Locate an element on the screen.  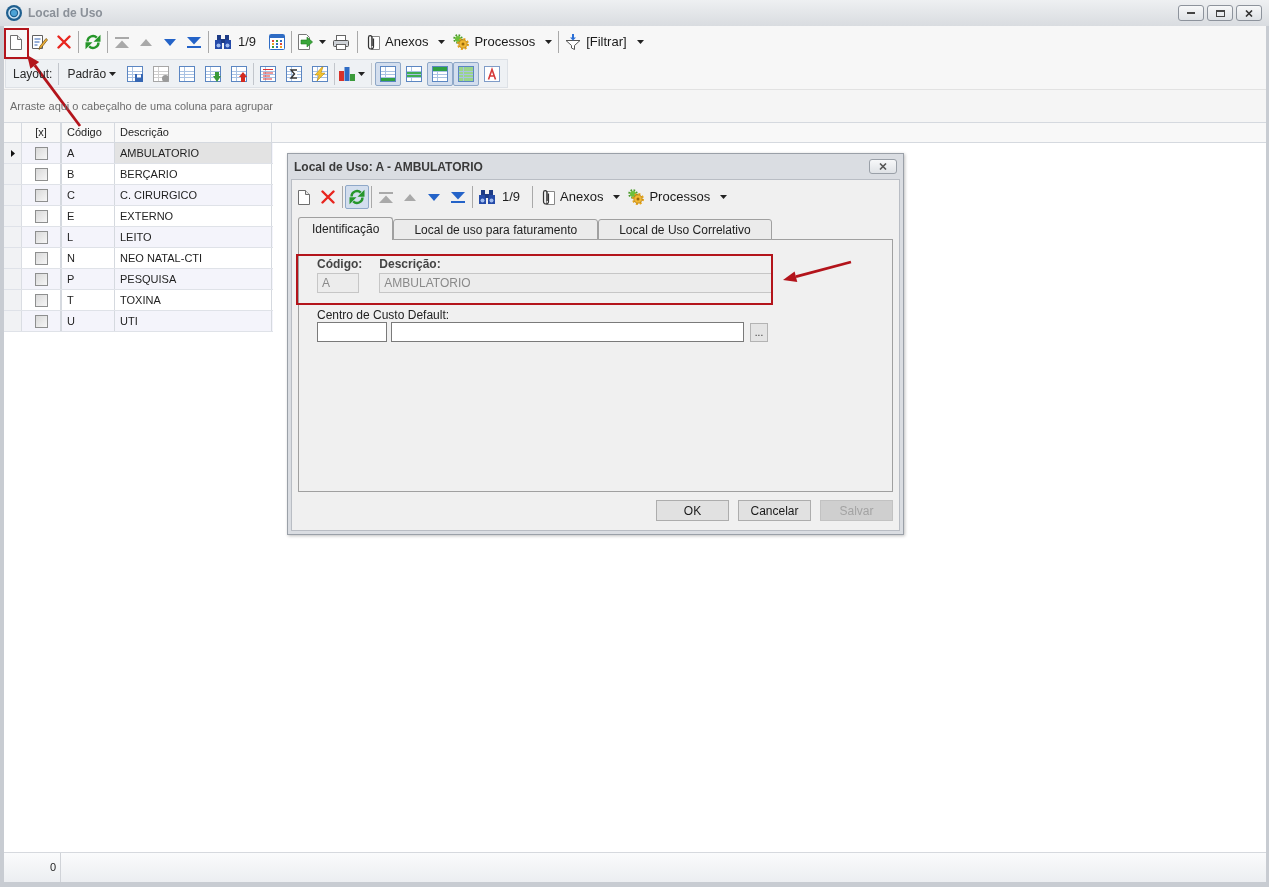
grid-row: U UTI is located at coordinates (138, 321).